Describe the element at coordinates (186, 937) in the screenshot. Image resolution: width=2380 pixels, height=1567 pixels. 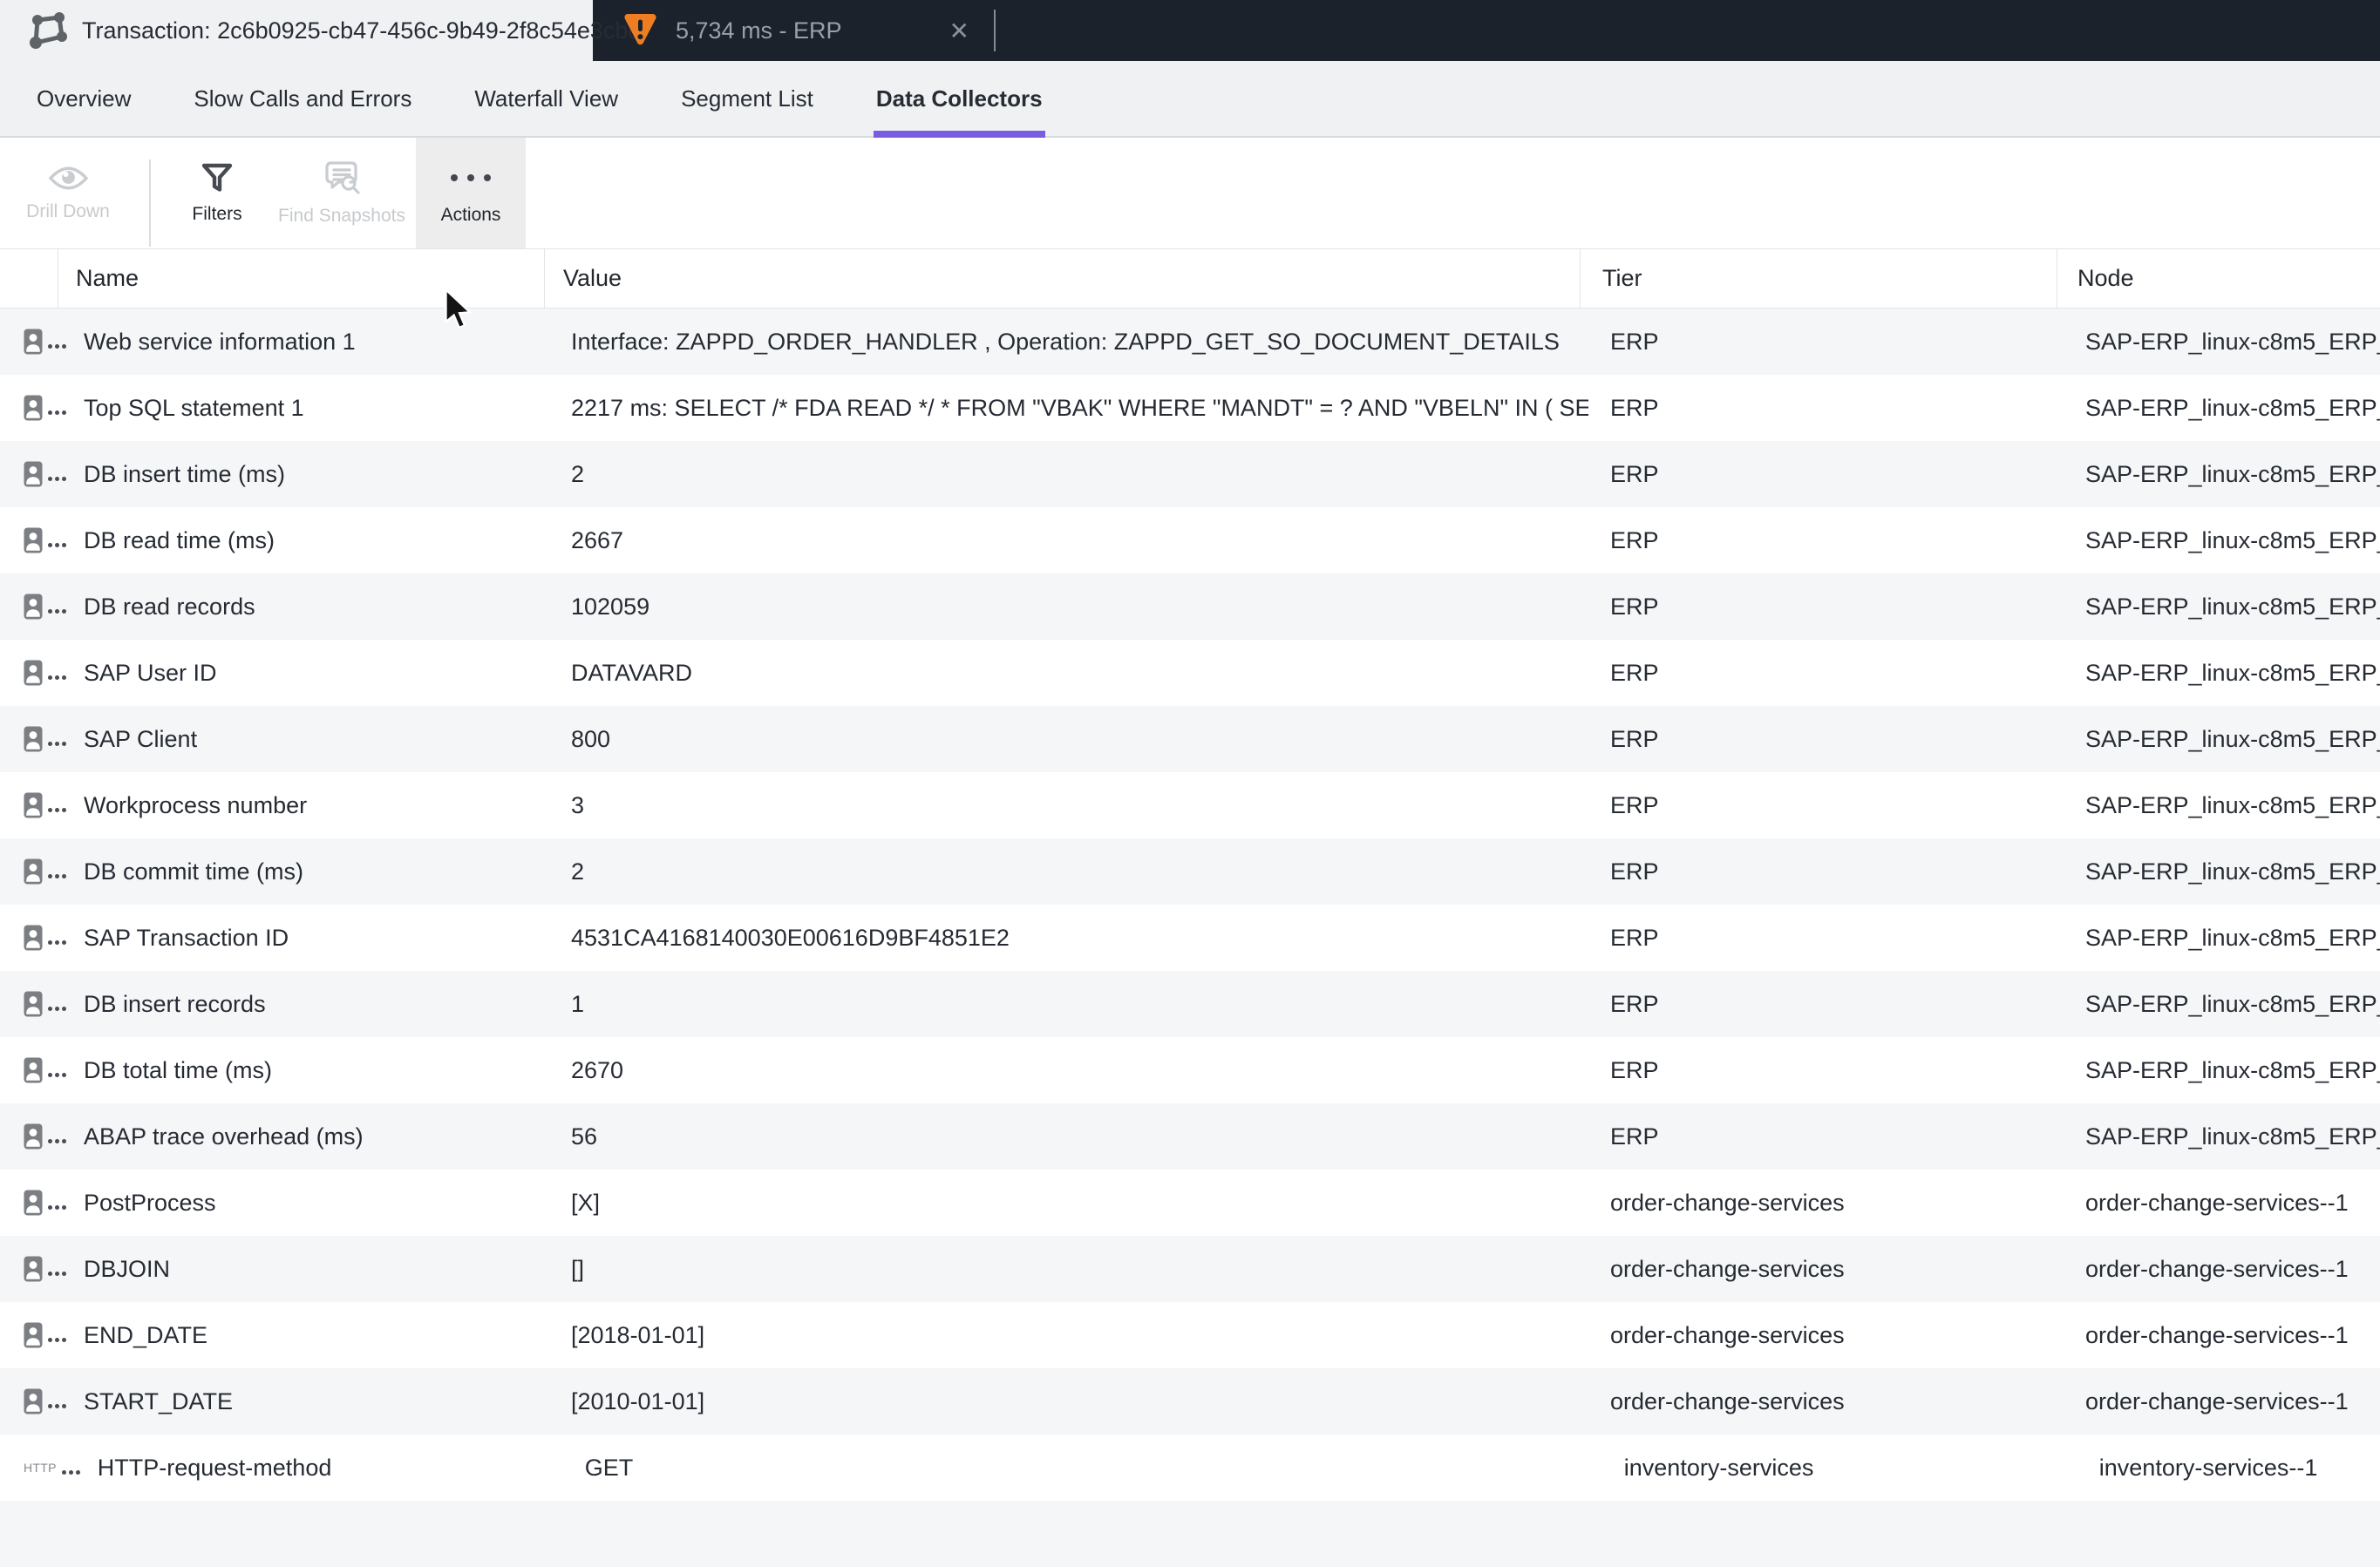
I see `row-name: SAP Transaction ID` at that location.